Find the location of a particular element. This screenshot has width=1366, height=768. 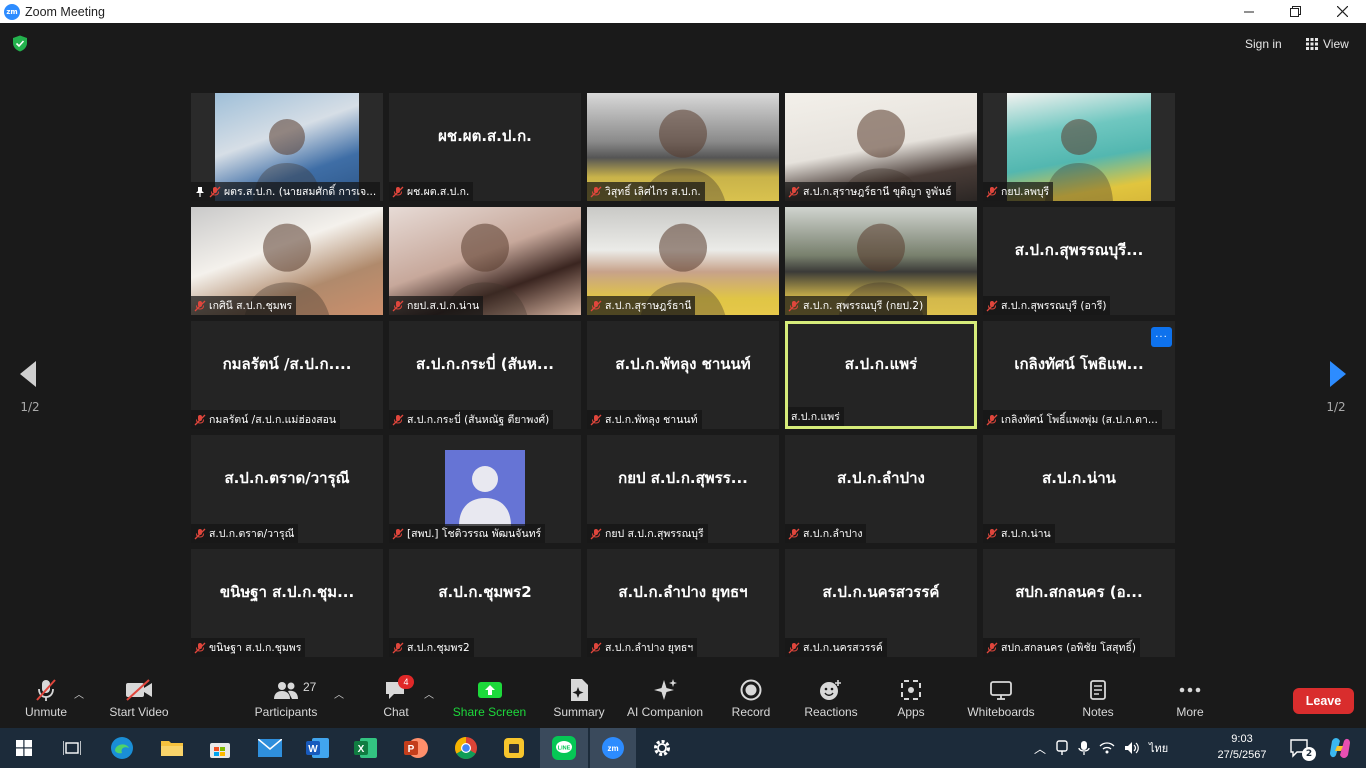

taskbar-zoom: zm is located at coordinates (613, 748).